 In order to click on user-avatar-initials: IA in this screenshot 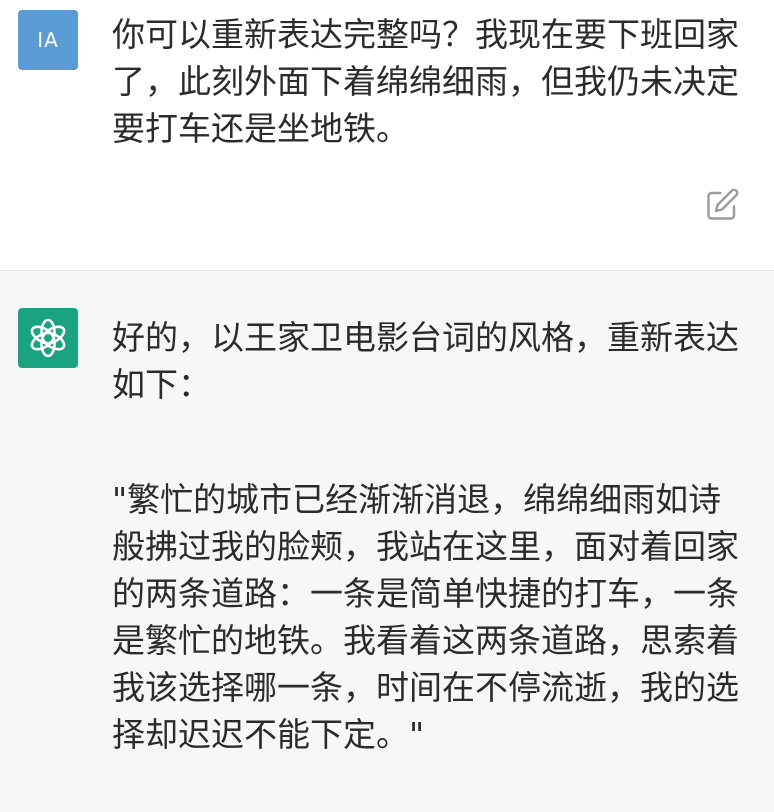, I will do `click(48, 40)`.